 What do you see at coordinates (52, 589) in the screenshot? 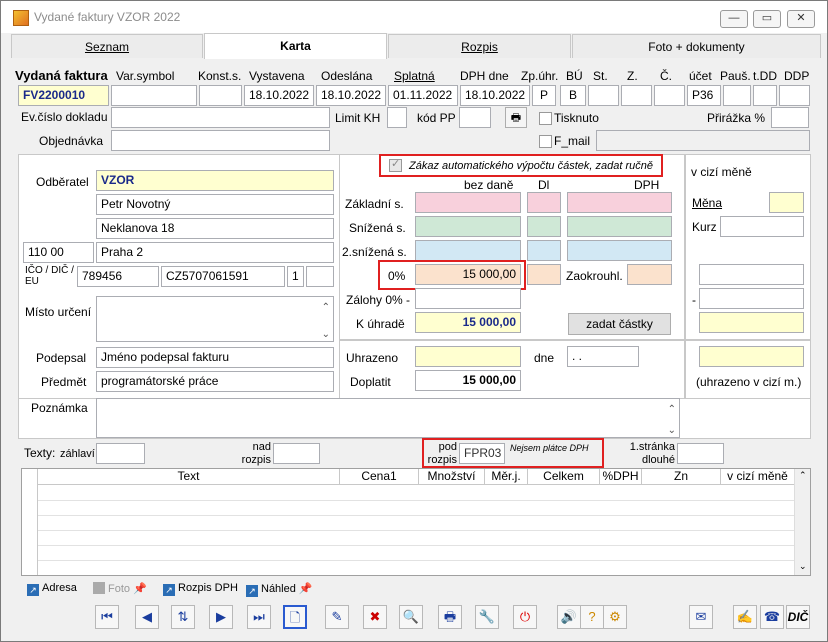
I see `adresa-link: ↗ Adresa` at bounding box center [52, 589].